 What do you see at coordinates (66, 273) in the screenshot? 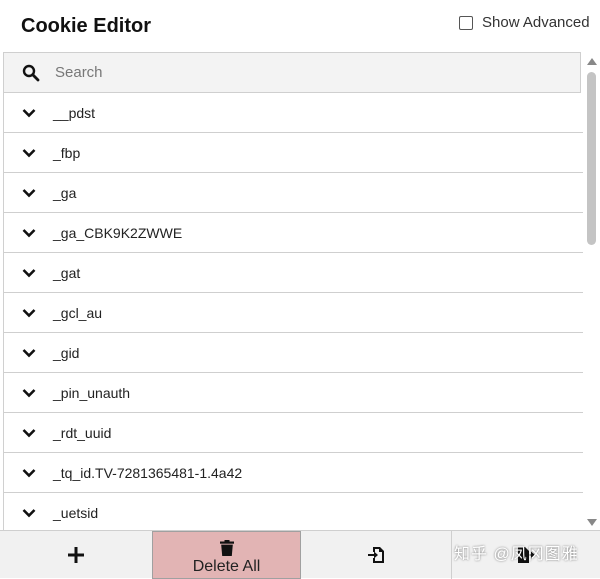
I see `cookie-name: _gat` at bounding box center [66, 273].